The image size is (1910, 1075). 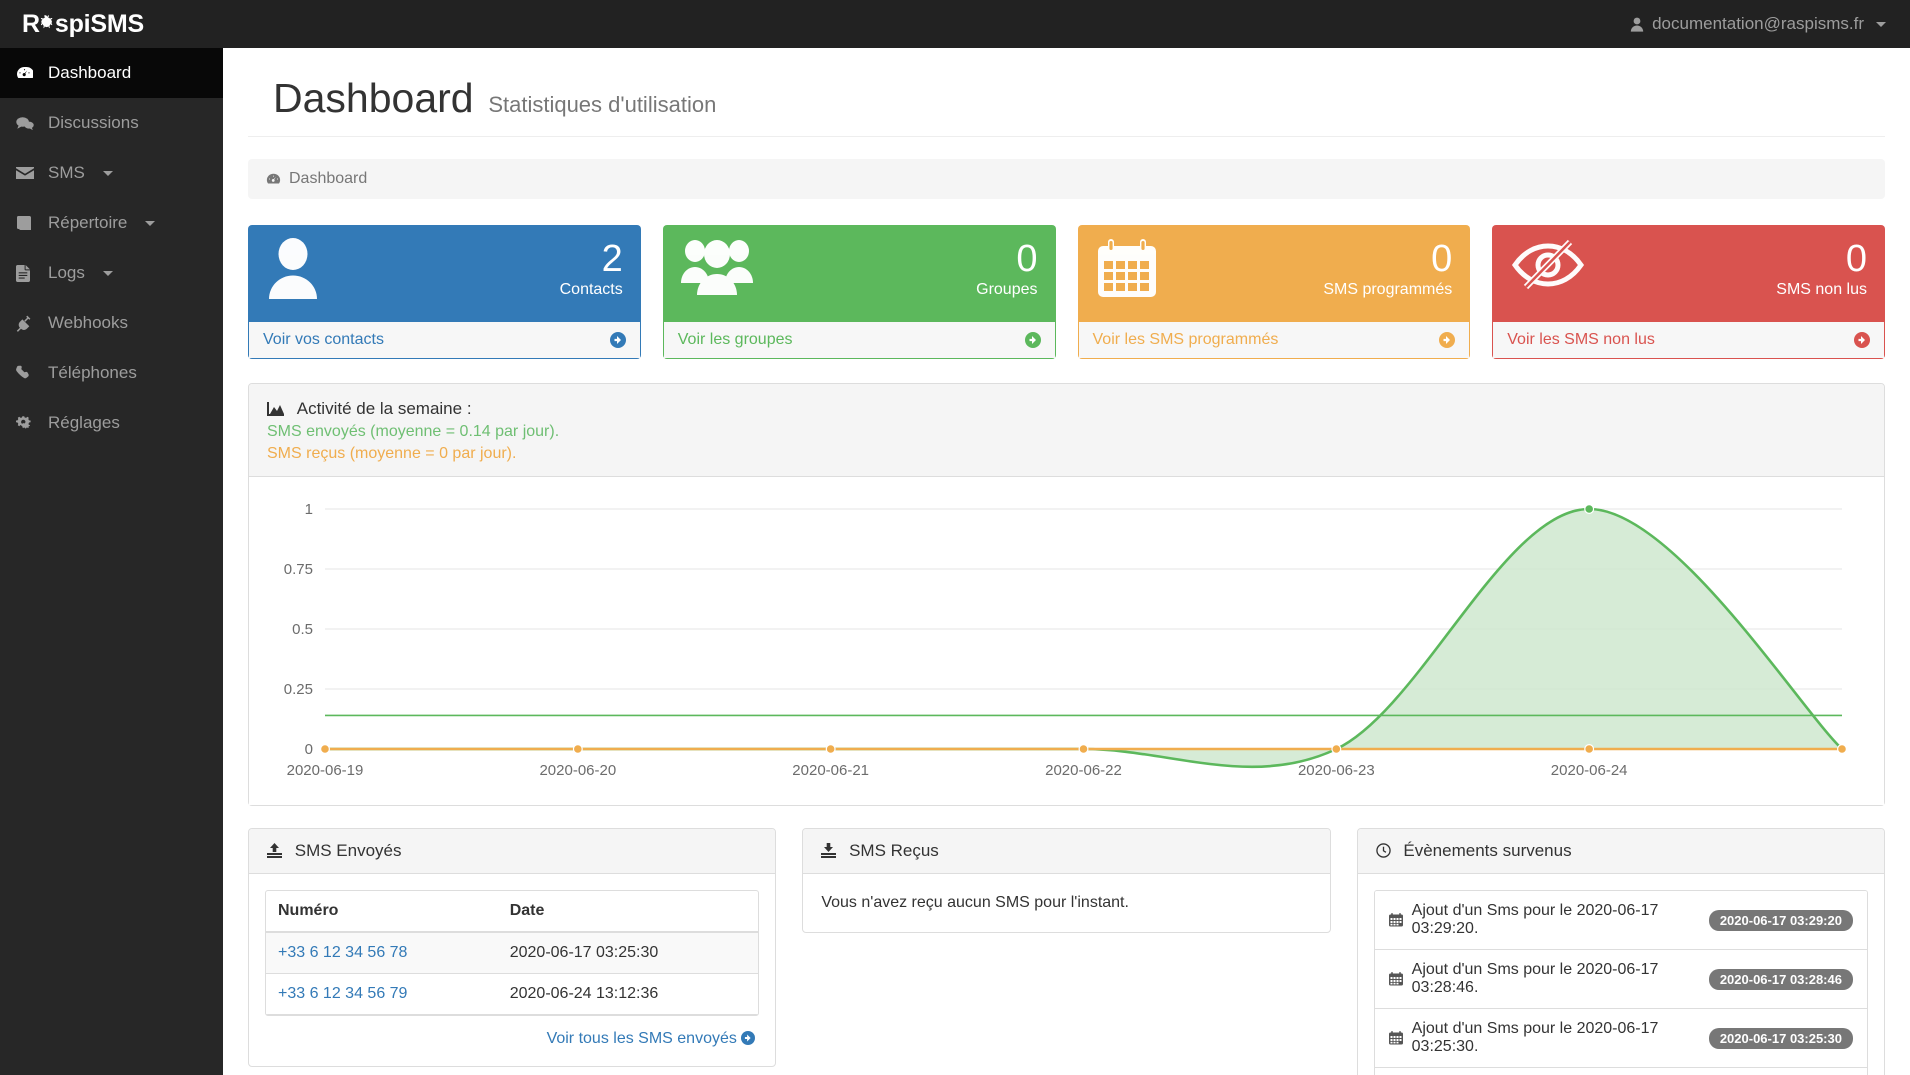 I want to click on stat-card-link-label: Voir les groupes, so click(x=735, y=339).